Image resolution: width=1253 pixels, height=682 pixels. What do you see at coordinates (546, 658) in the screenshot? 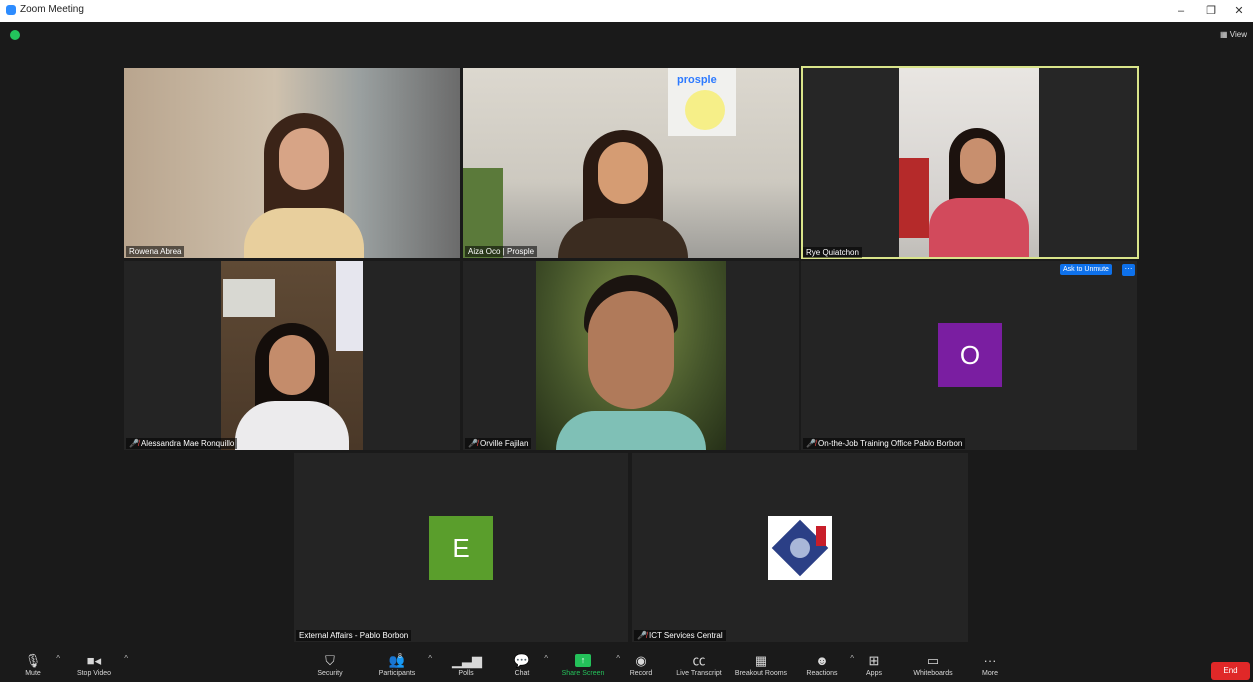
I see `chat-options-caret: ^` at bounding box center [546, 658].